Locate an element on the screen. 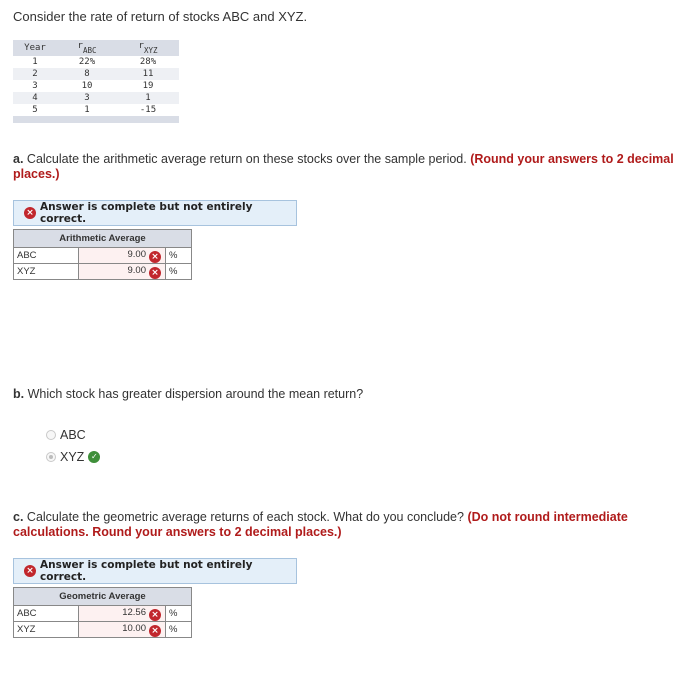 The height and width of the screenshot is (687, 683). returns-table-header: Year rABC rXYZ is located at coordinates (96, 48).